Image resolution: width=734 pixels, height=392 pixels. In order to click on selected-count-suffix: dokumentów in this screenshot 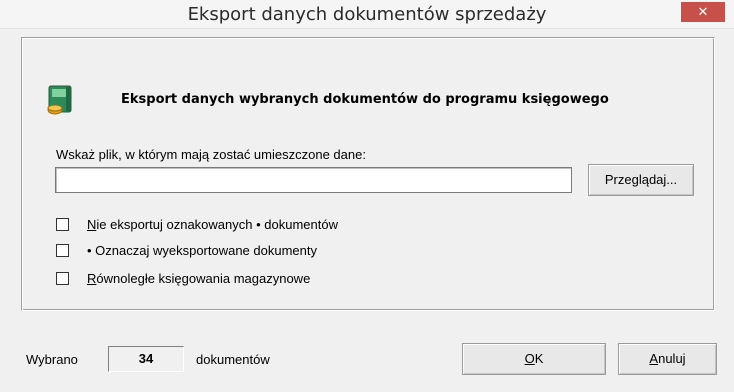, I will do `click(233, 359)`.